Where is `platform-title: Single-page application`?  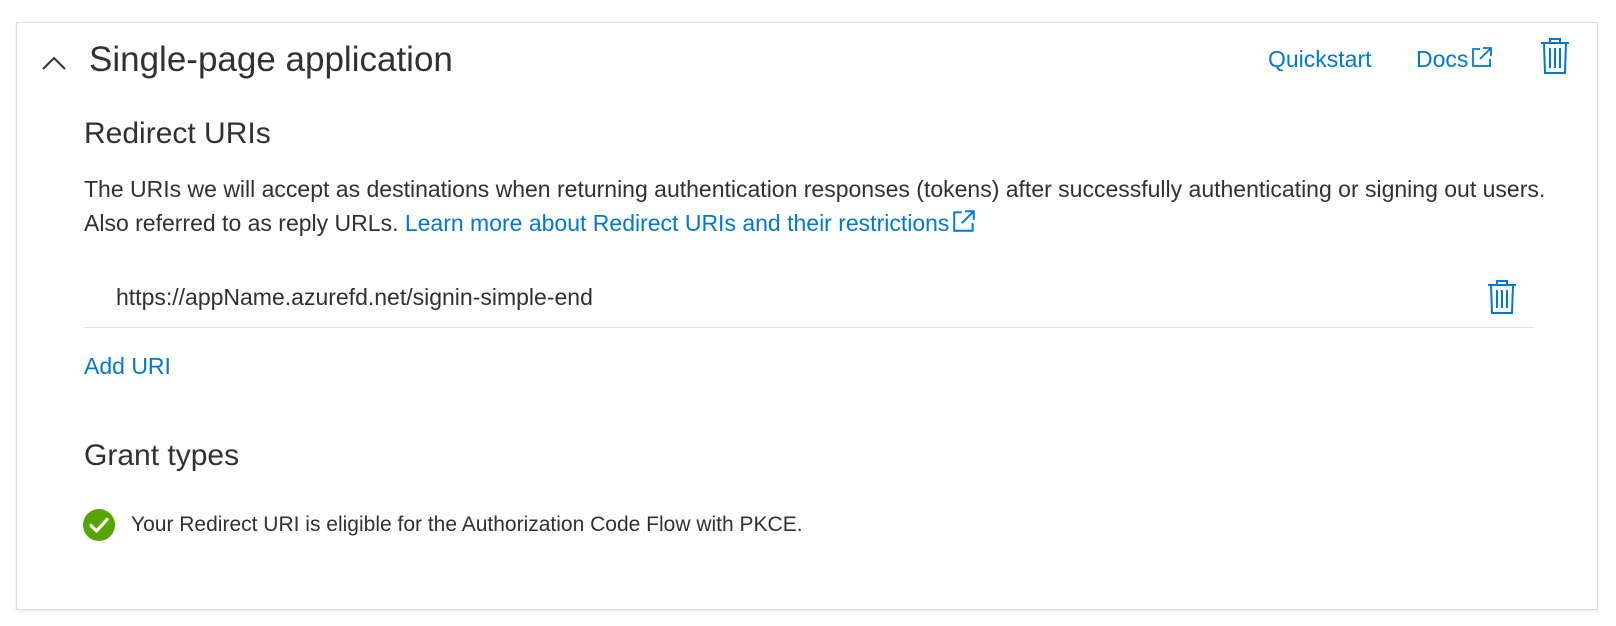
platform-title: Single-page application is located at coordinates (271, 59).